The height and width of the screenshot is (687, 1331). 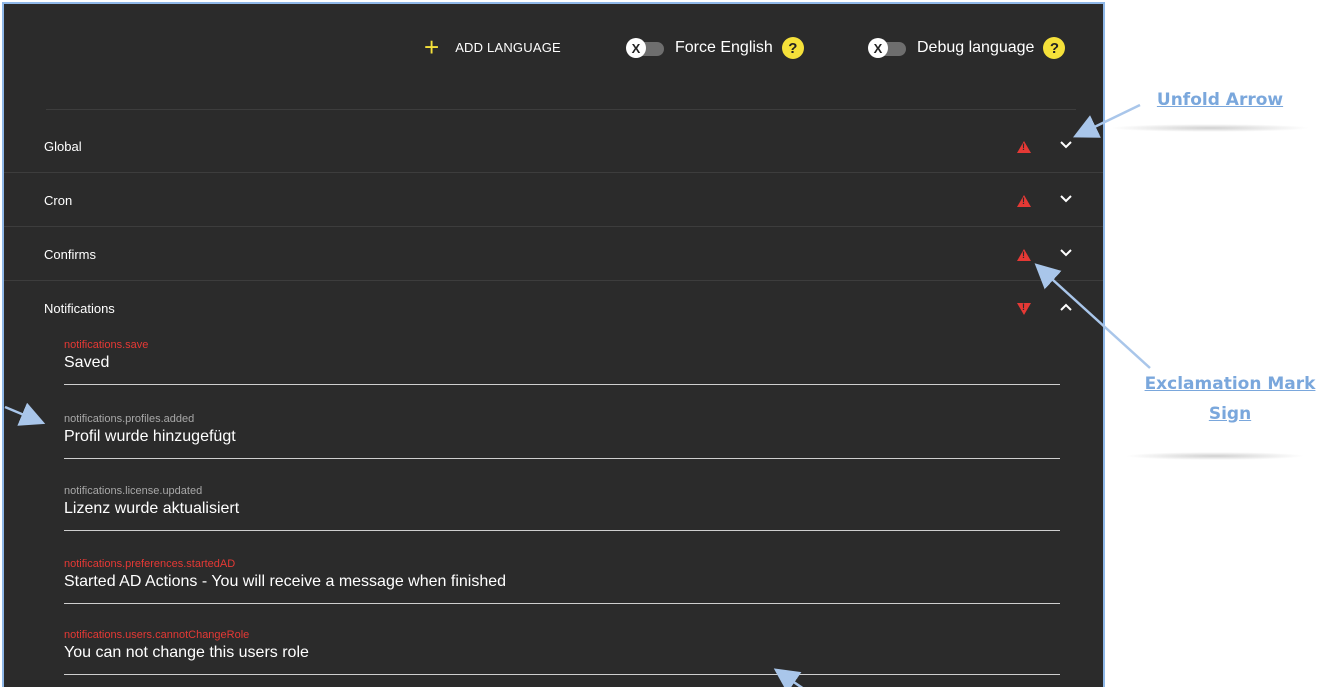 What do you see at coordinates (70, 254) in the screenshot?
I see `section-title: Confirms` at bounding box center [70, 254].